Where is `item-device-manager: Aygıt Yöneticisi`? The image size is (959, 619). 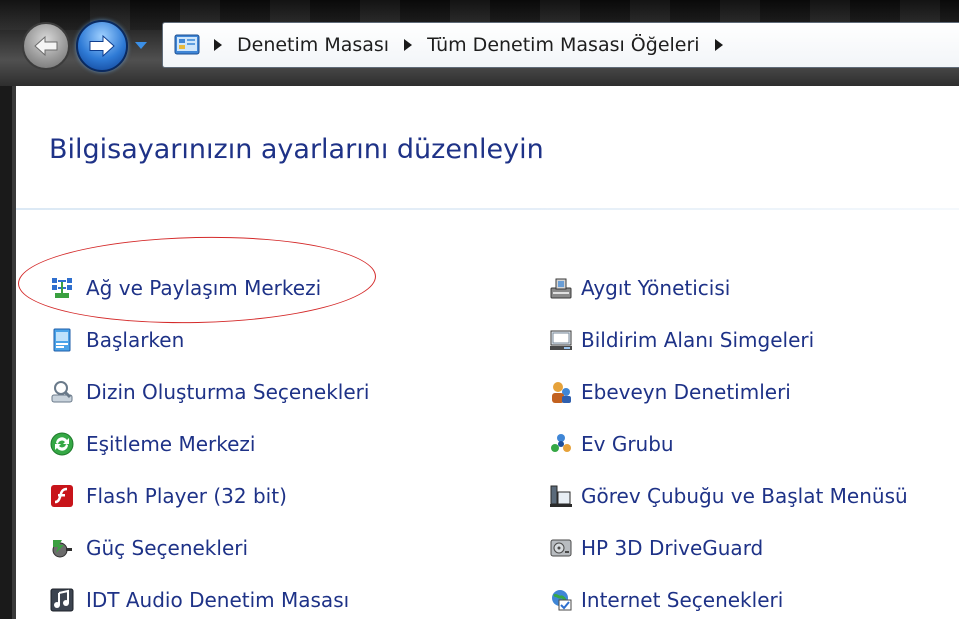 item-device-manager: Aygıt Yöneticisi is located at coordinates (639, 288).